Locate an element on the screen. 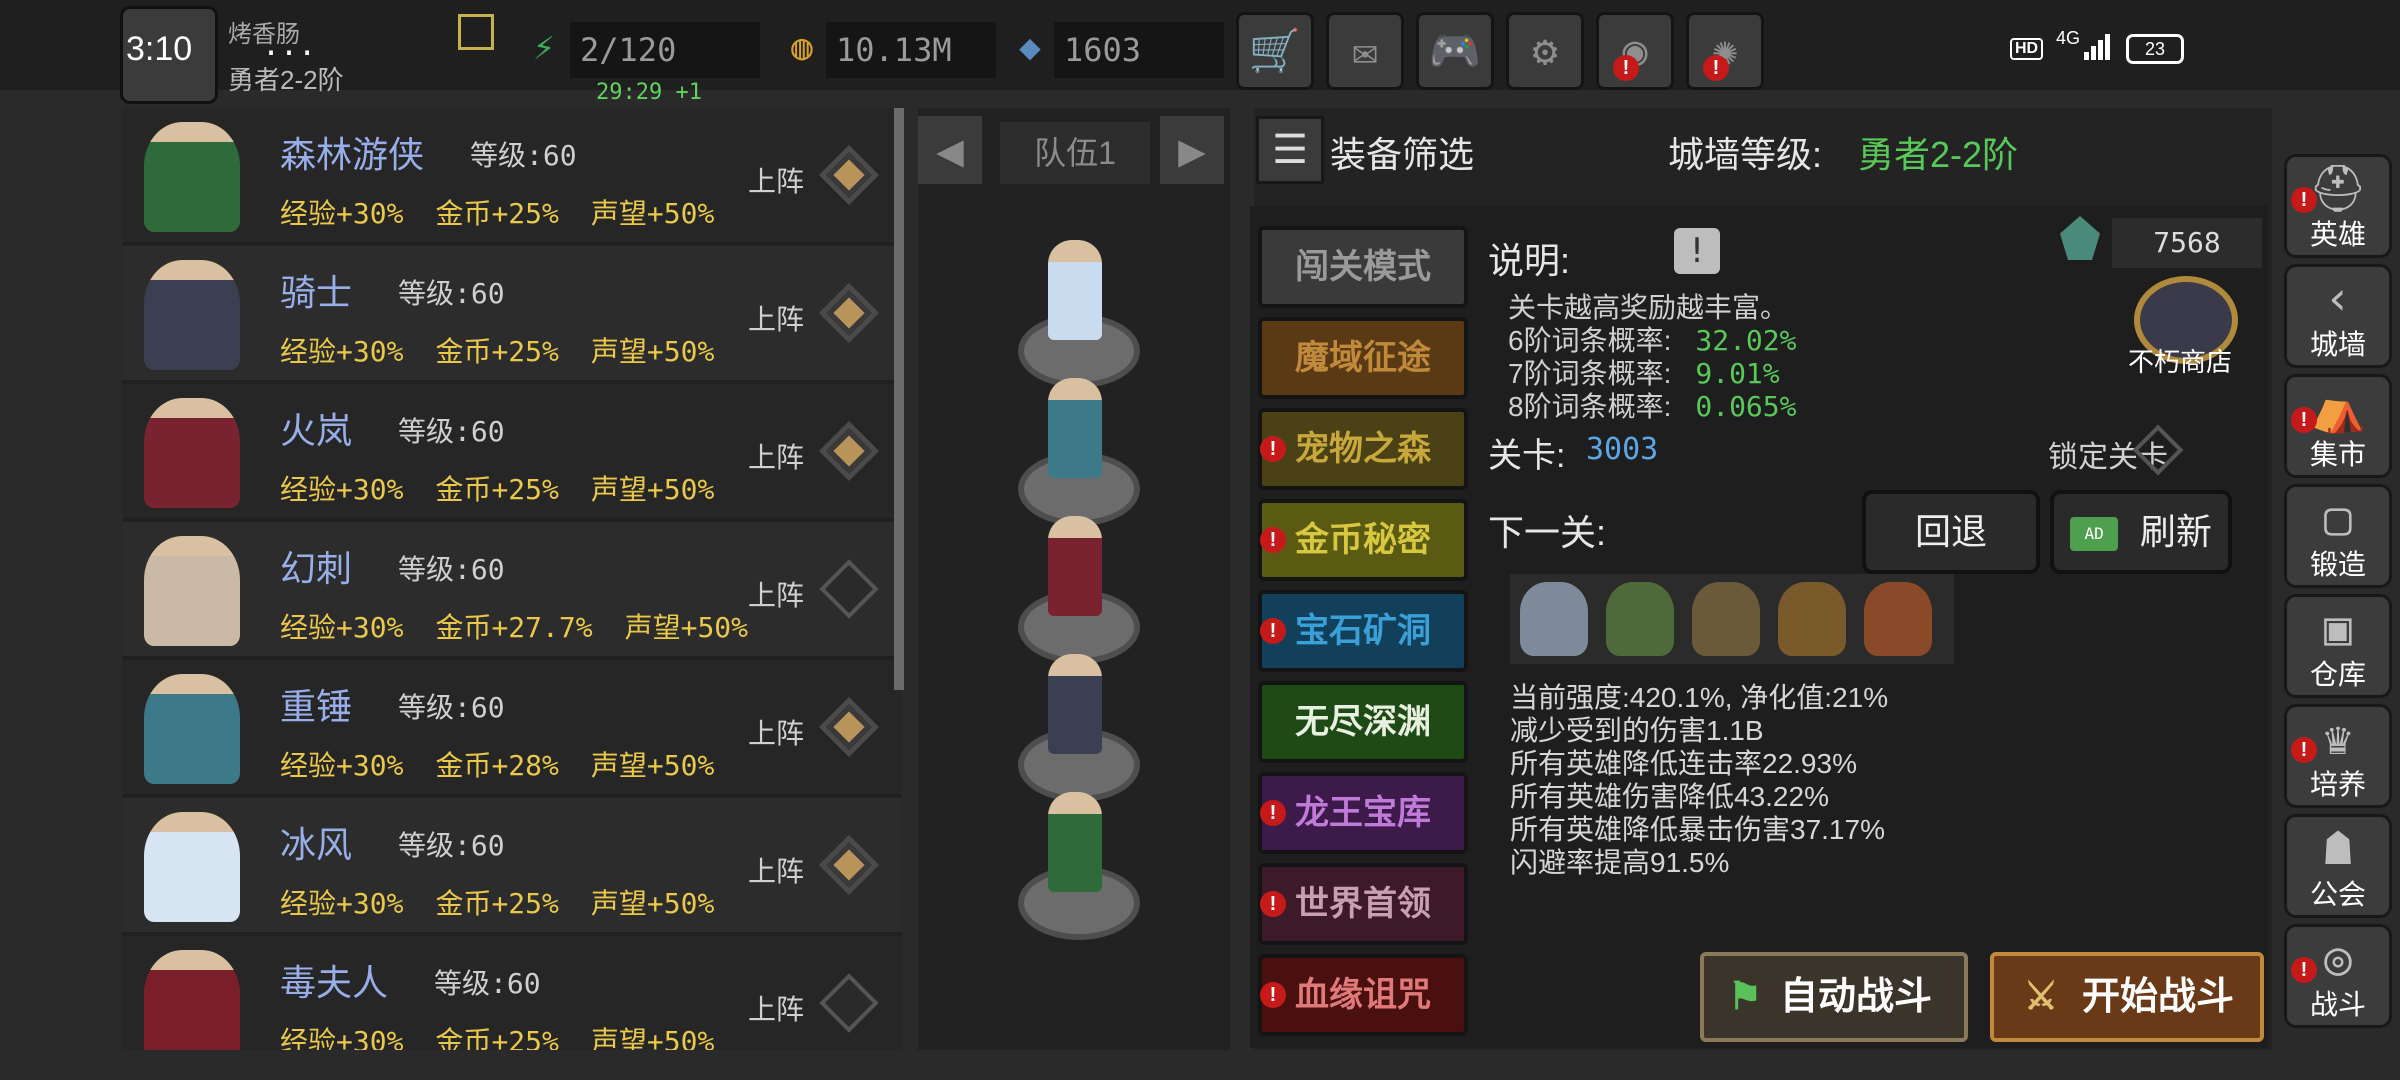  mode-label: 魔域征途 is located at coordinates (1363, 358).